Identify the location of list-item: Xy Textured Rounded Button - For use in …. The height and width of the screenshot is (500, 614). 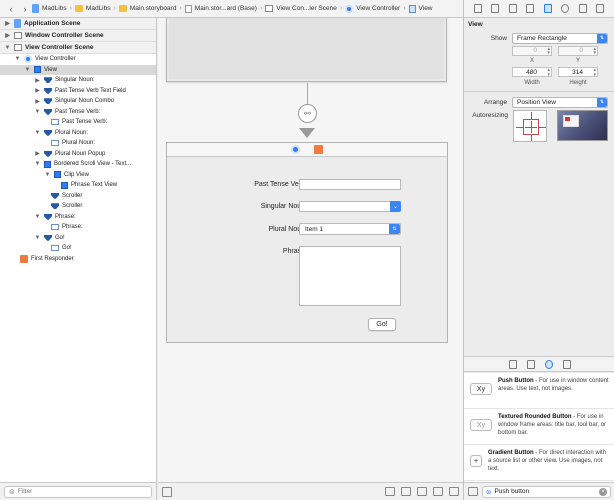
(539, 427).